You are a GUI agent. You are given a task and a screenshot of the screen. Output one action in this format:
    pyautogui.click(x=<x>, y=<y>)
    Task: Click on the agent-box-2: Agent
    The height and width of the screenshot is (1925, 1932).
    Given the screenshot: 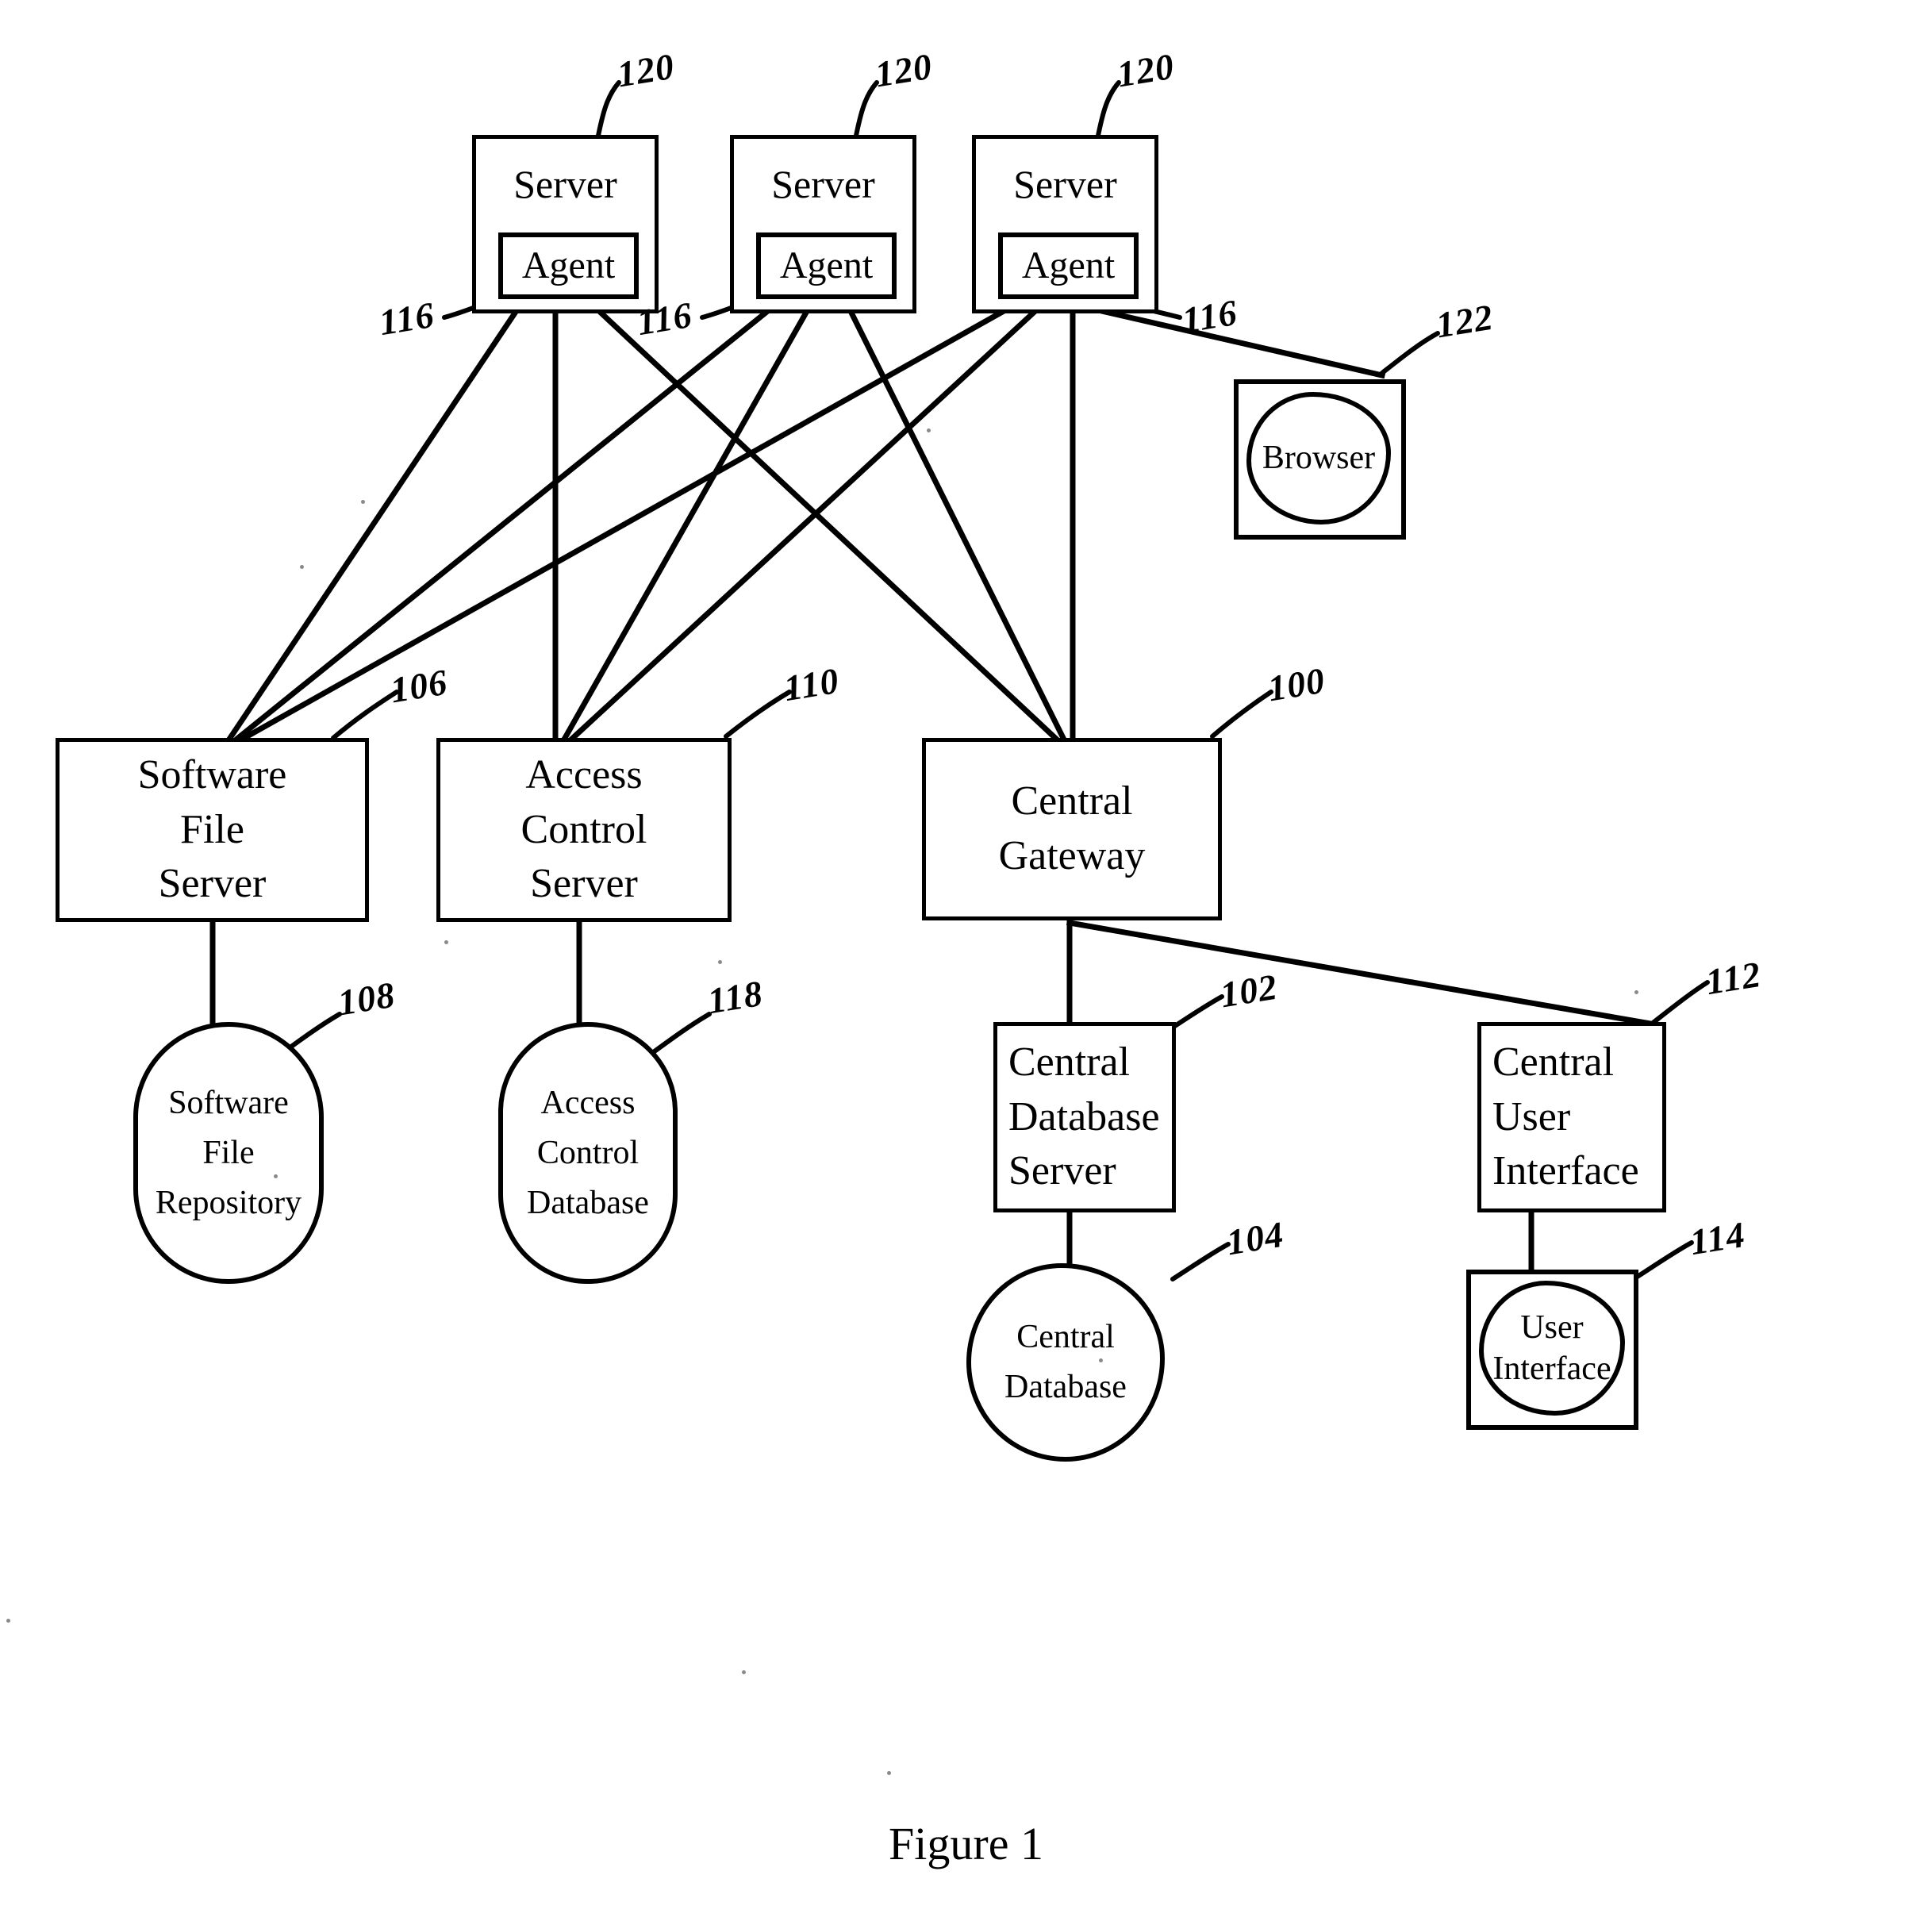 What is the action you would take?
    pyautogui.click(x=827, y=265)
    